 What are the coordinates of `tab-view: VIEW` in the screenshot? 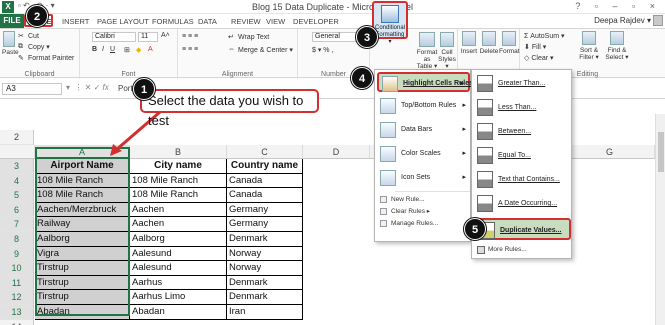 It's located at (275, 21).